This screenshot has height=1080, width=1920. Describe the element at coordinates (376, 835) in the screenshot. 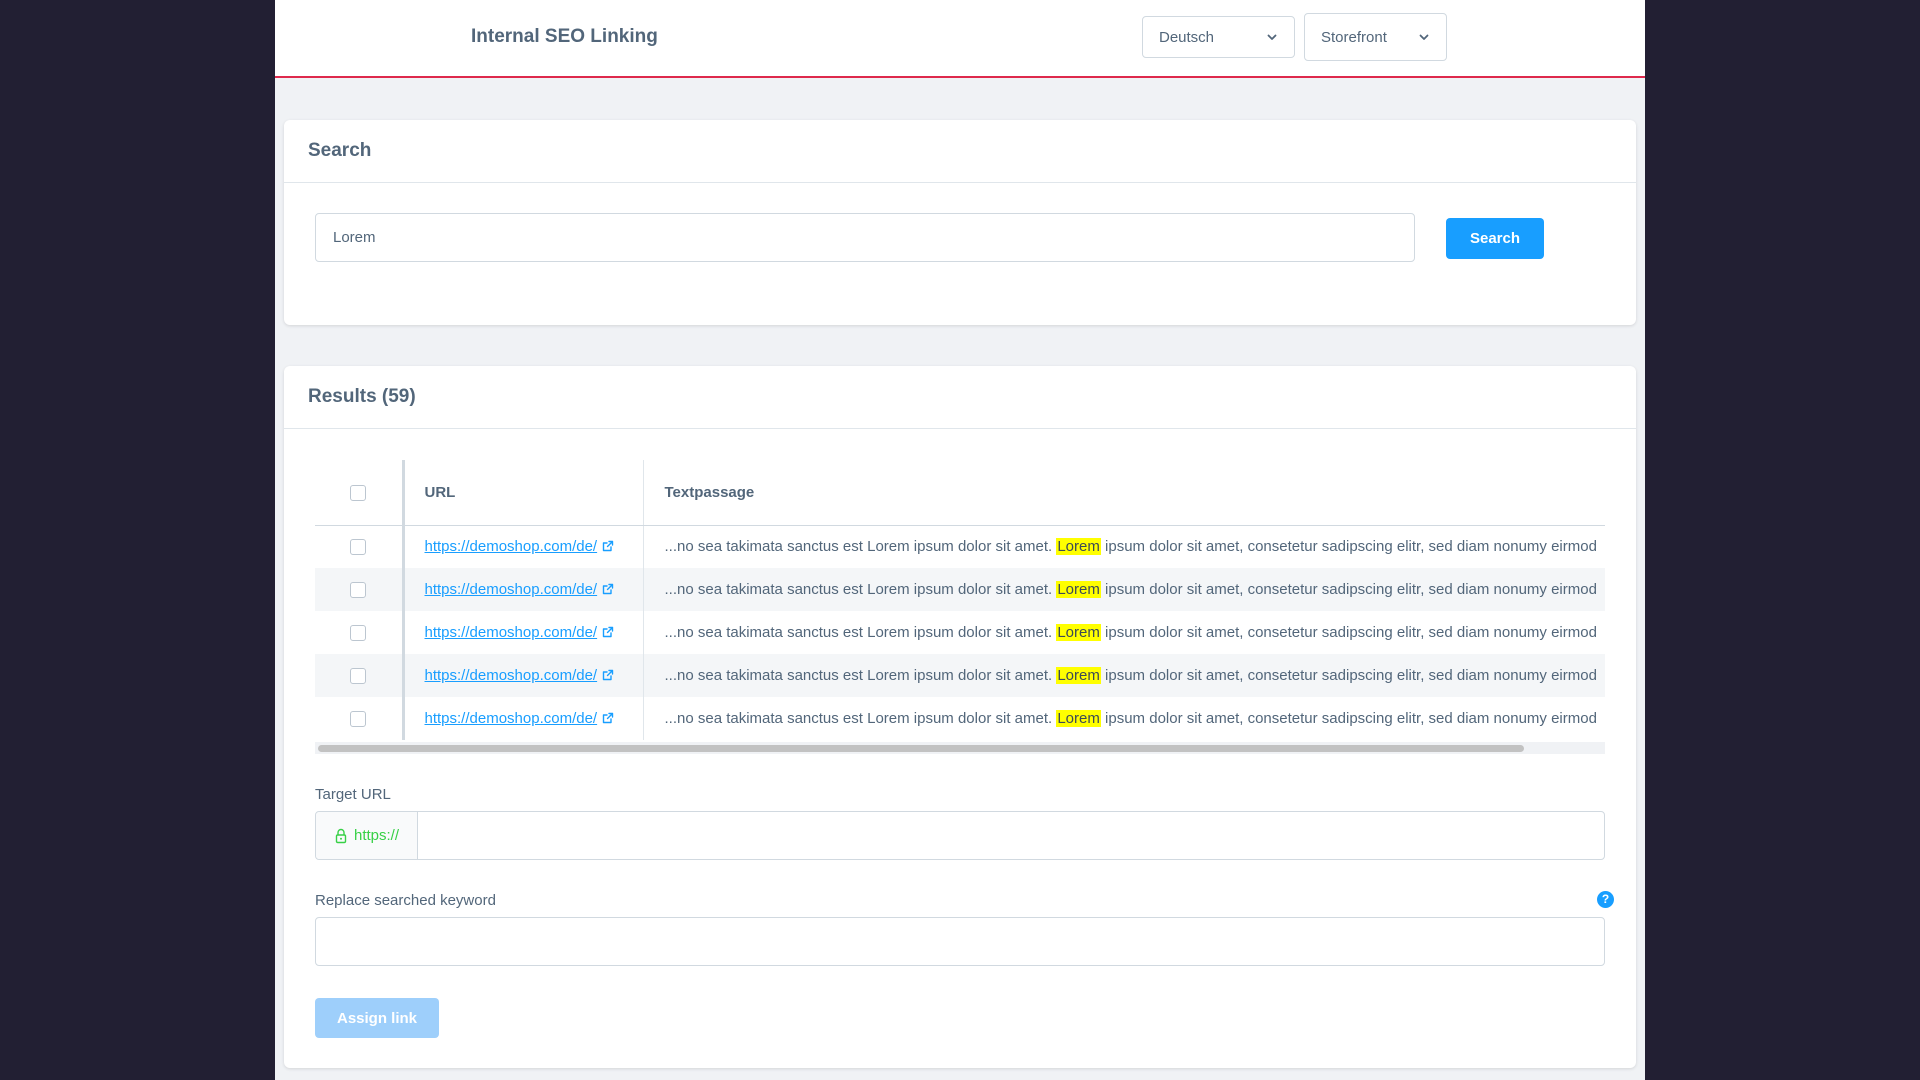

I see `target-url-prefix-text: https://` at that location.